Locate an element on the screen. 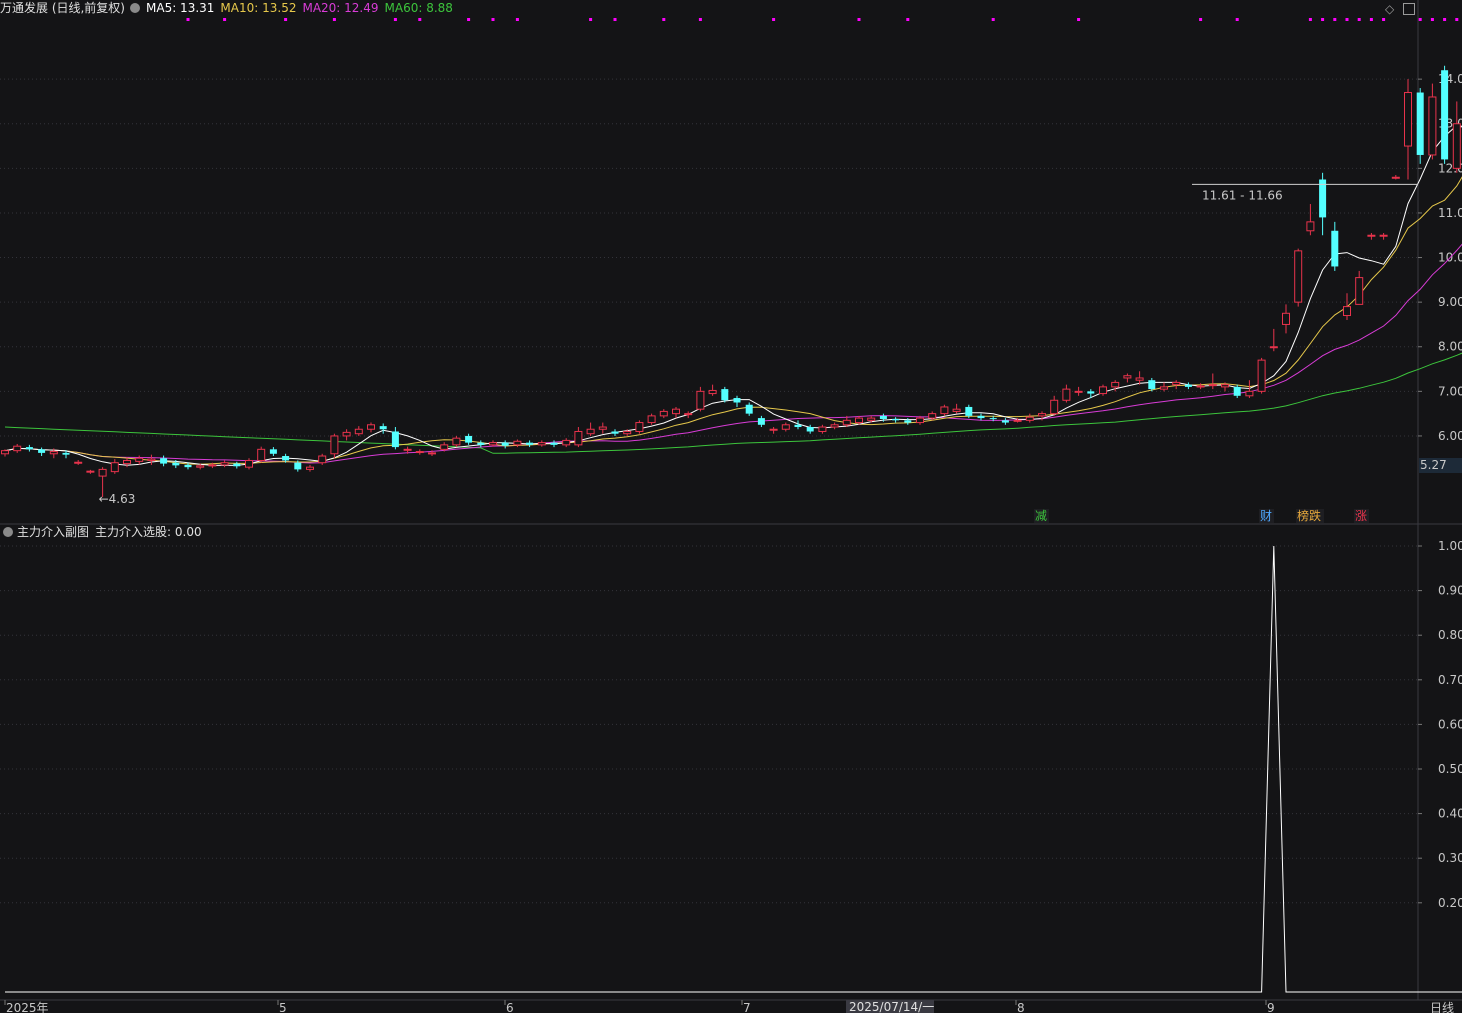 Image resolution: width=1462 pixels, height=1013 pixels. crosshair-date-label: 2025/07/14/一 is located at coordinates (891, 1006).